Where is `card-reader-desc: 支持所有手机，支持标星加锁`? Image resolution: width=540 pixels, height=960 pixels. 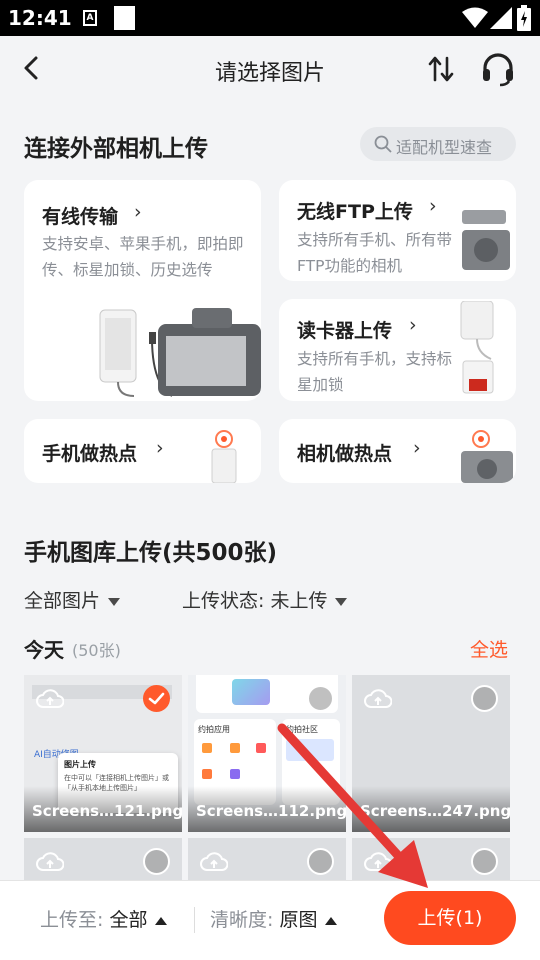
card-reader-desc: 支持所有手机，支持标星加锁 is located at coordinates (375, 372).